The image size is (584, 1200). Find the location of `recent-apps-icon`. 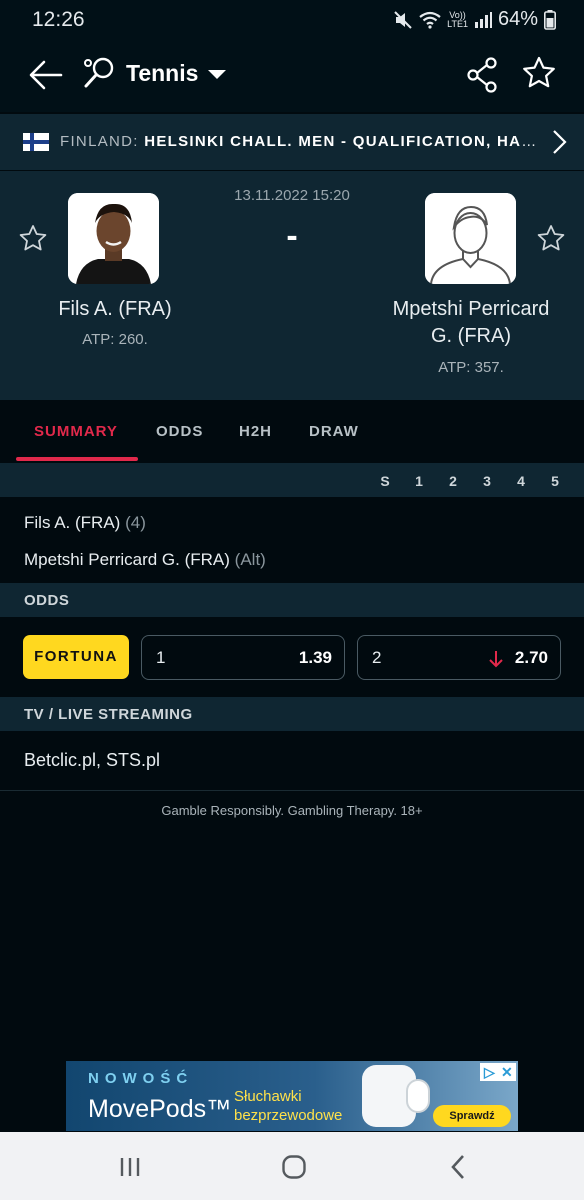

recent-apps-icon is located at coordinates (130, 1167).